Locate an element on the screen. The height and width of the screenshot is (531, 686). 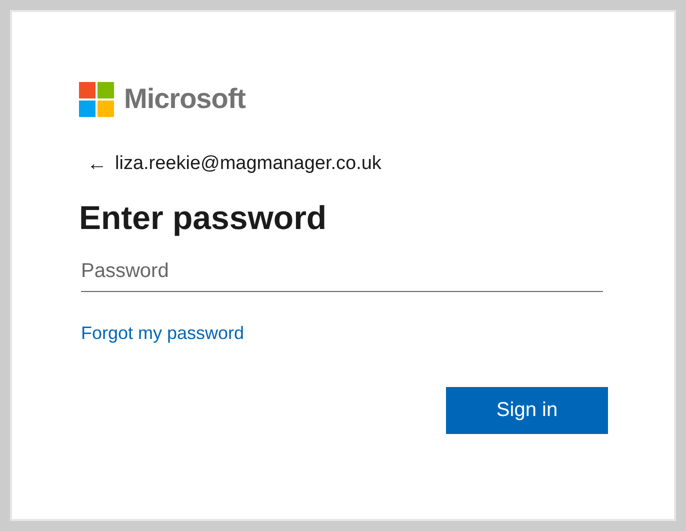
account-email: liza.reekie@magmanager.co.uk is located at coordinates (248, 164).